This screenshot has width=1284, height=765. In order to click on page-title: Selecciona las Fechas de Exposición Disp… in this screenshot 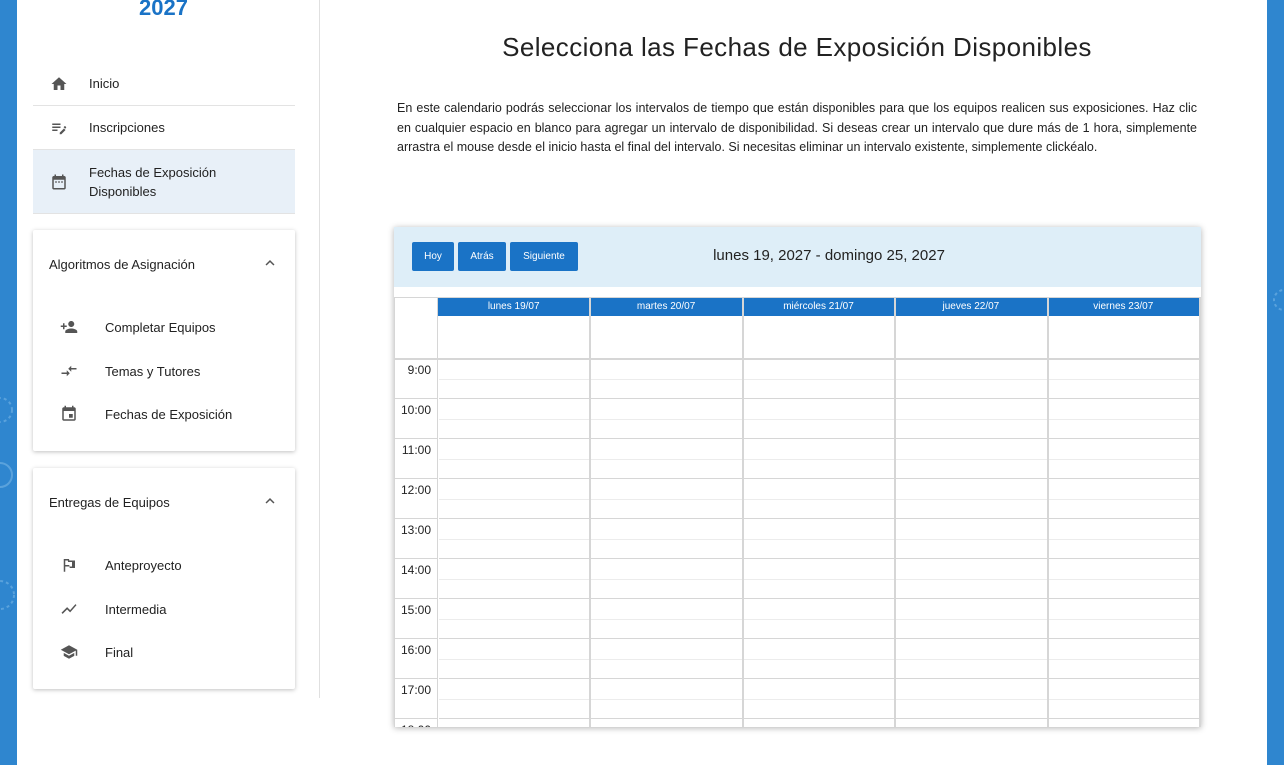, I will do `click(797, 47)`.